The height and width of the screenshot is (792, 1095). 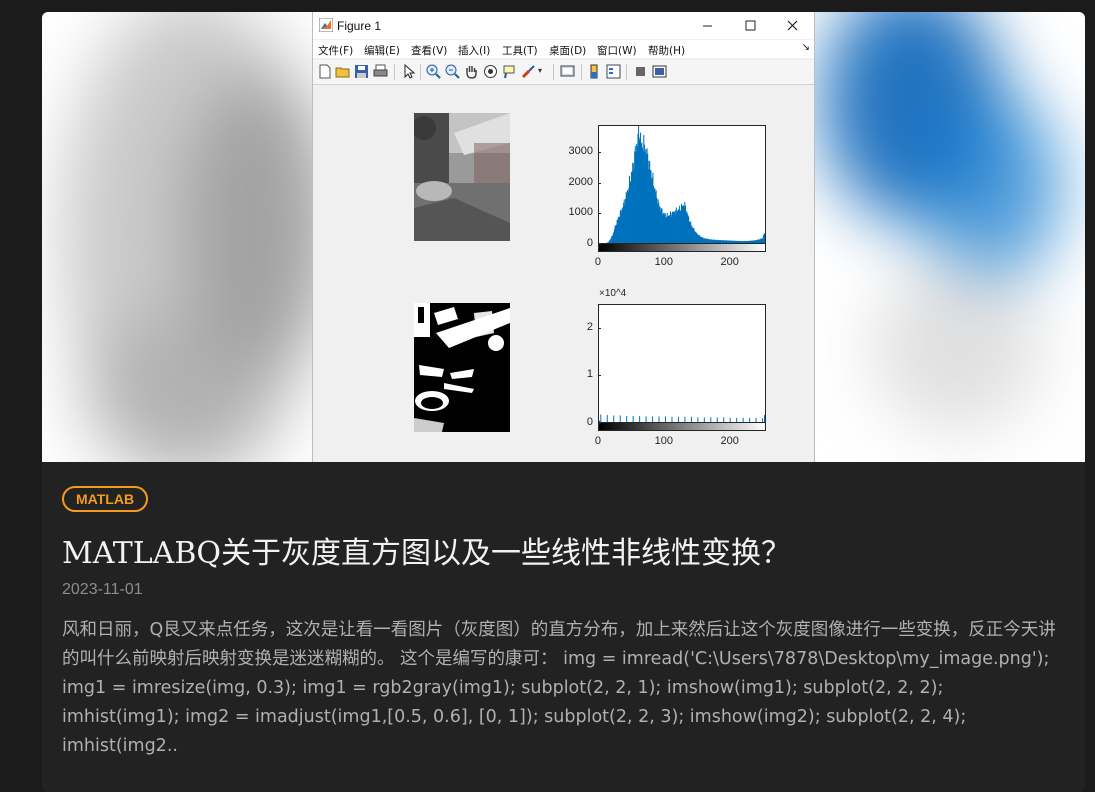 I want to click on menu-desktop: 桌面(D), so click(x=567, y=50).